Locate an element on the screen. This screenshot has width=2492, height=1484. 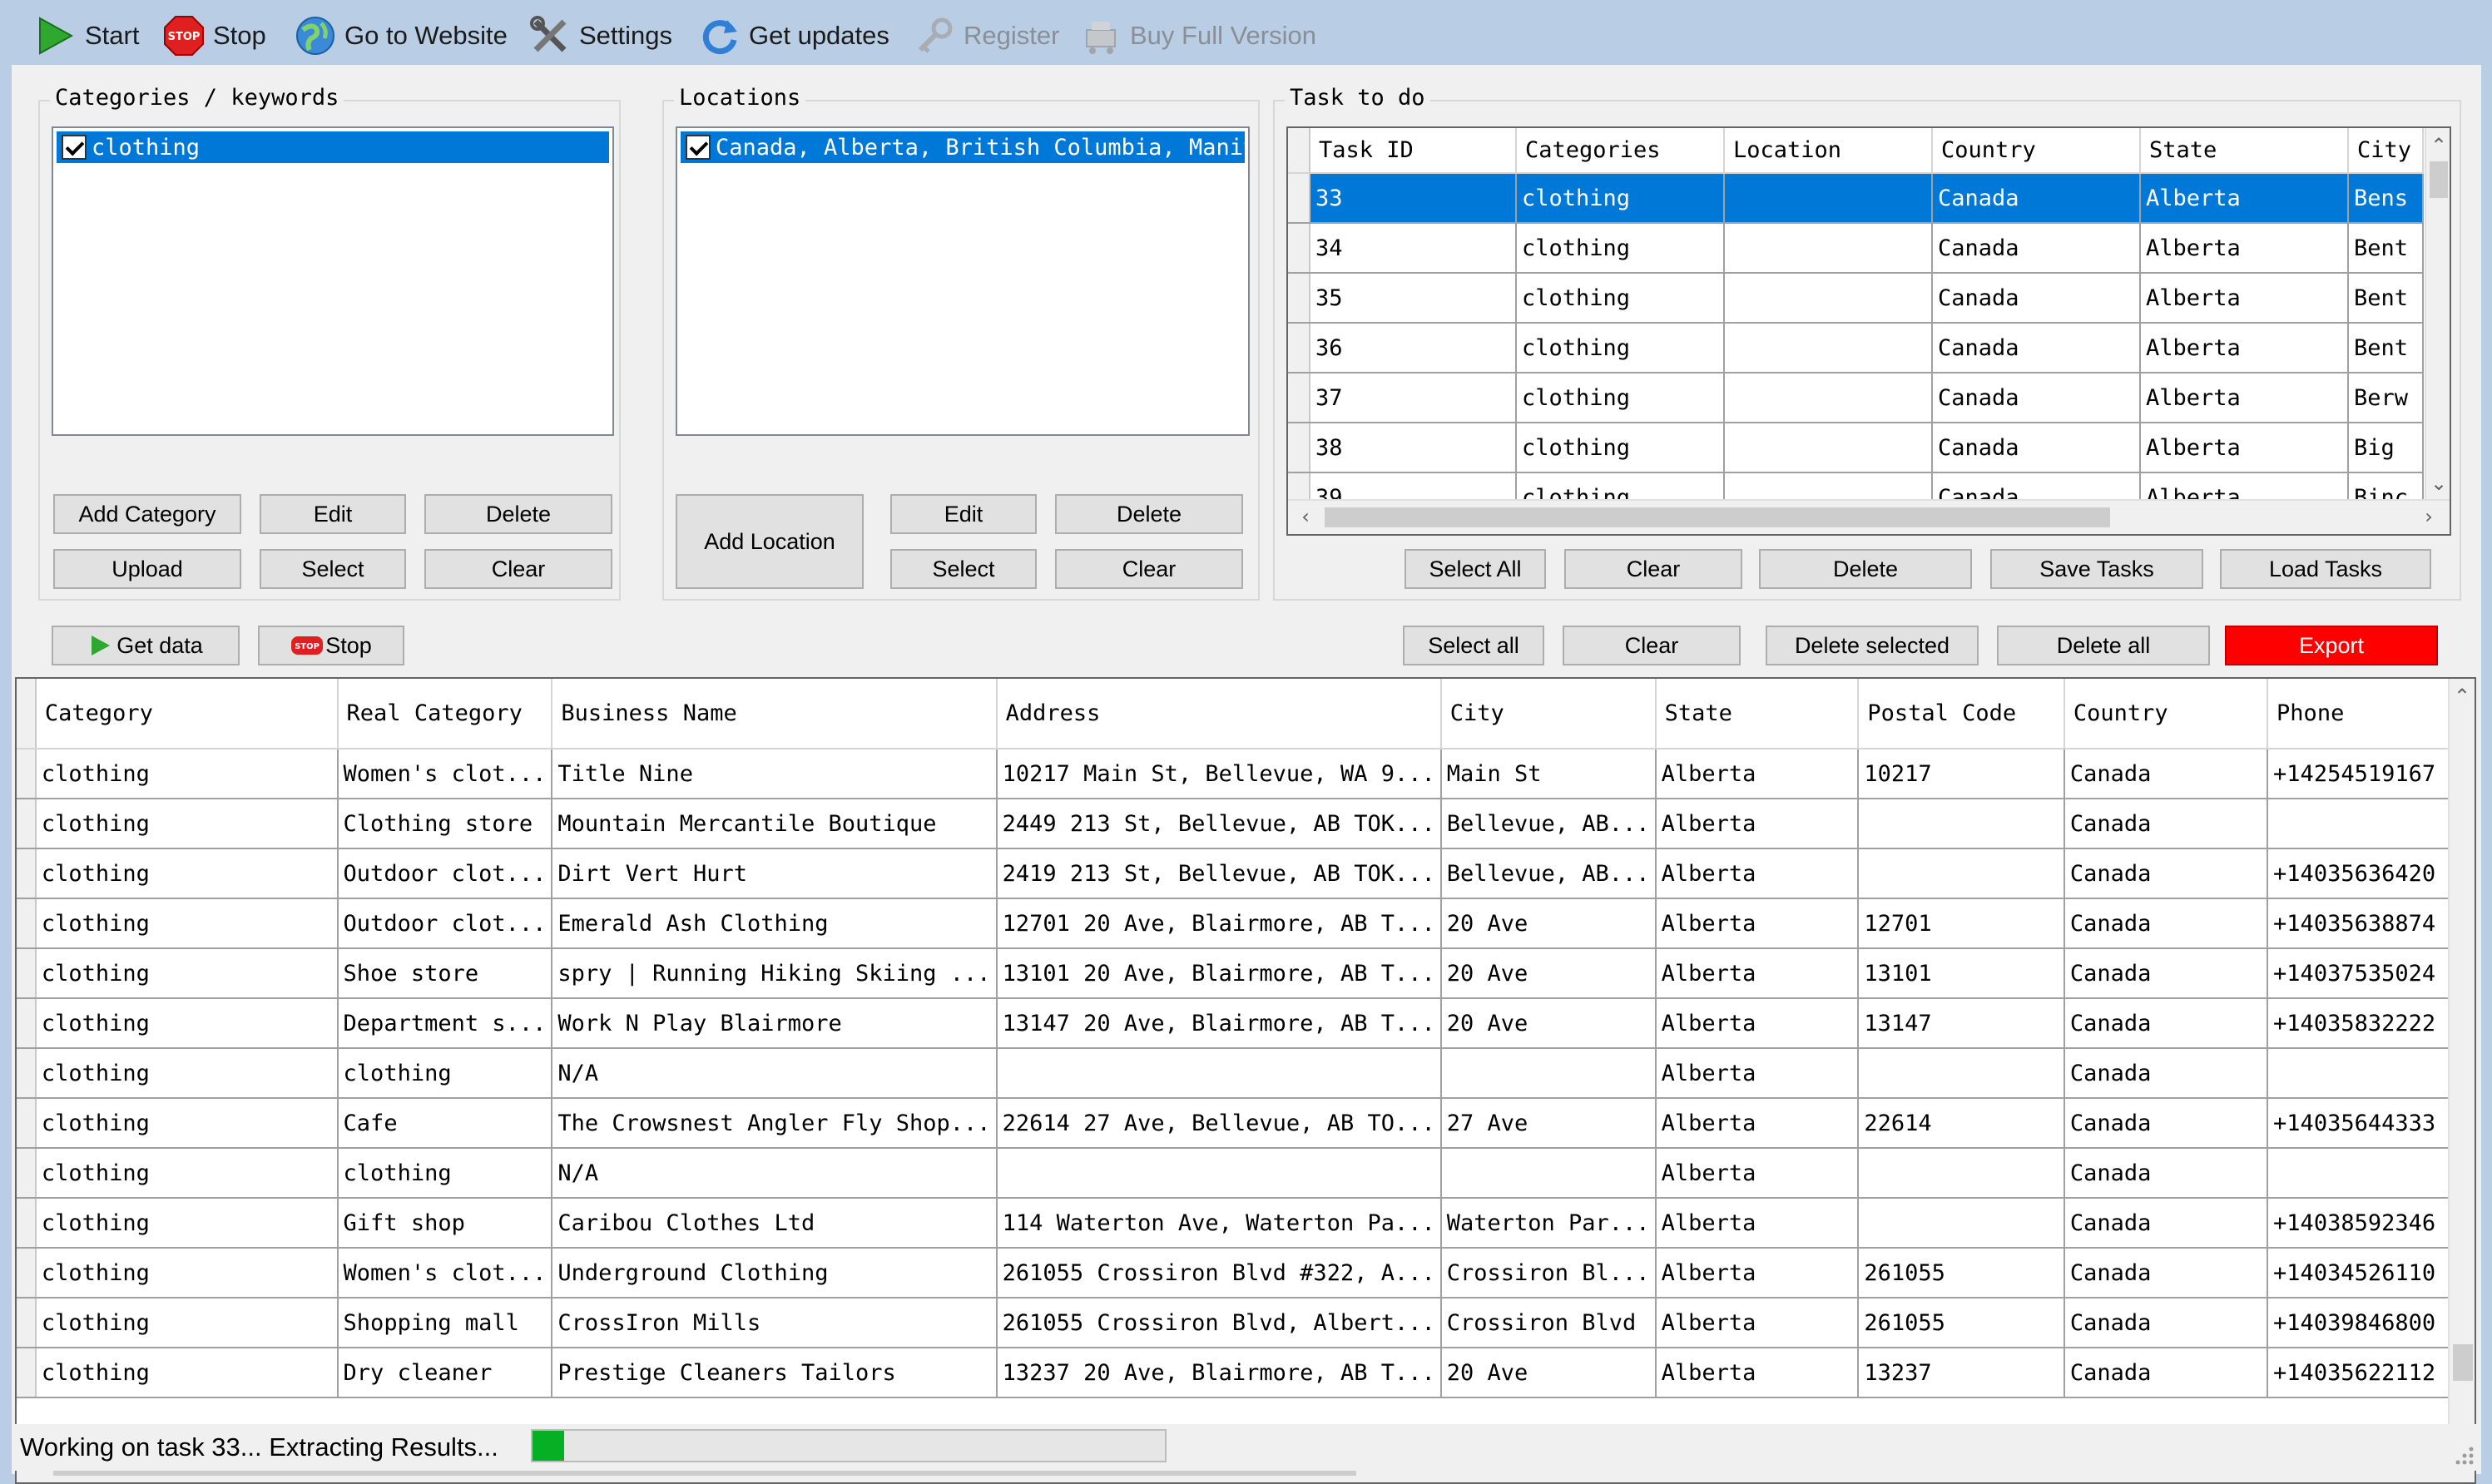
checkbox-checked-icon is located at coordinates (74, 147).